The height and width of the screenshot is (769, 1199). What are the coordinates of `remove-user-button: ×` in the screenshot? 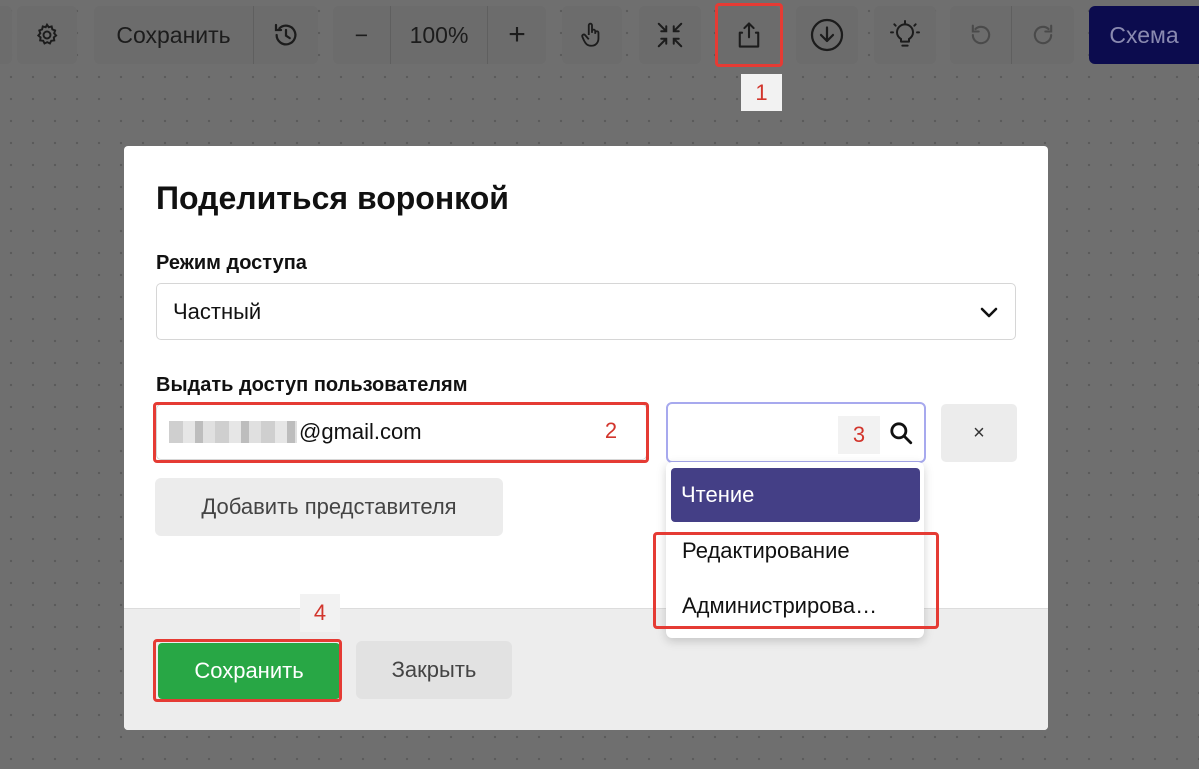 It's located at (979, 433).